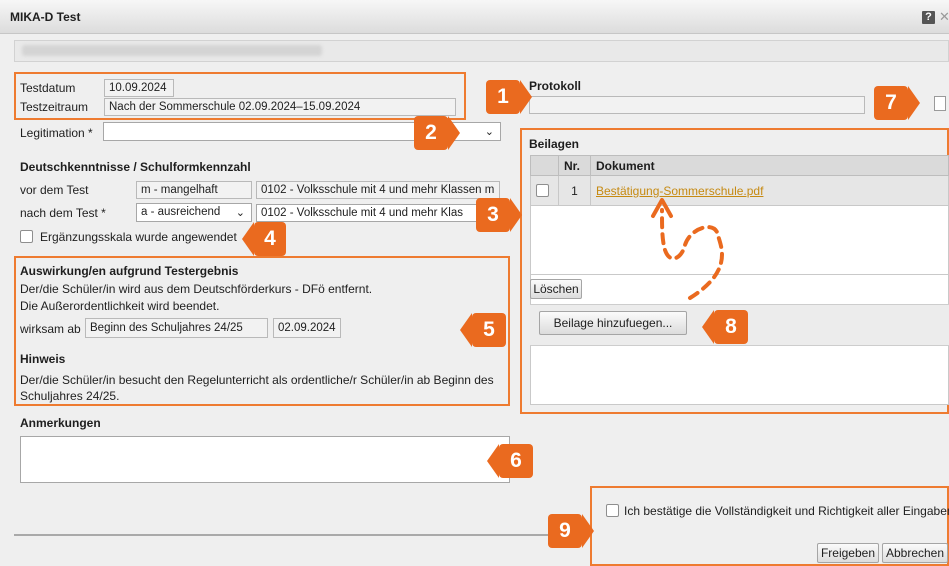  I want to click on vor-test-label: vor dem Test, so click(54, 190).